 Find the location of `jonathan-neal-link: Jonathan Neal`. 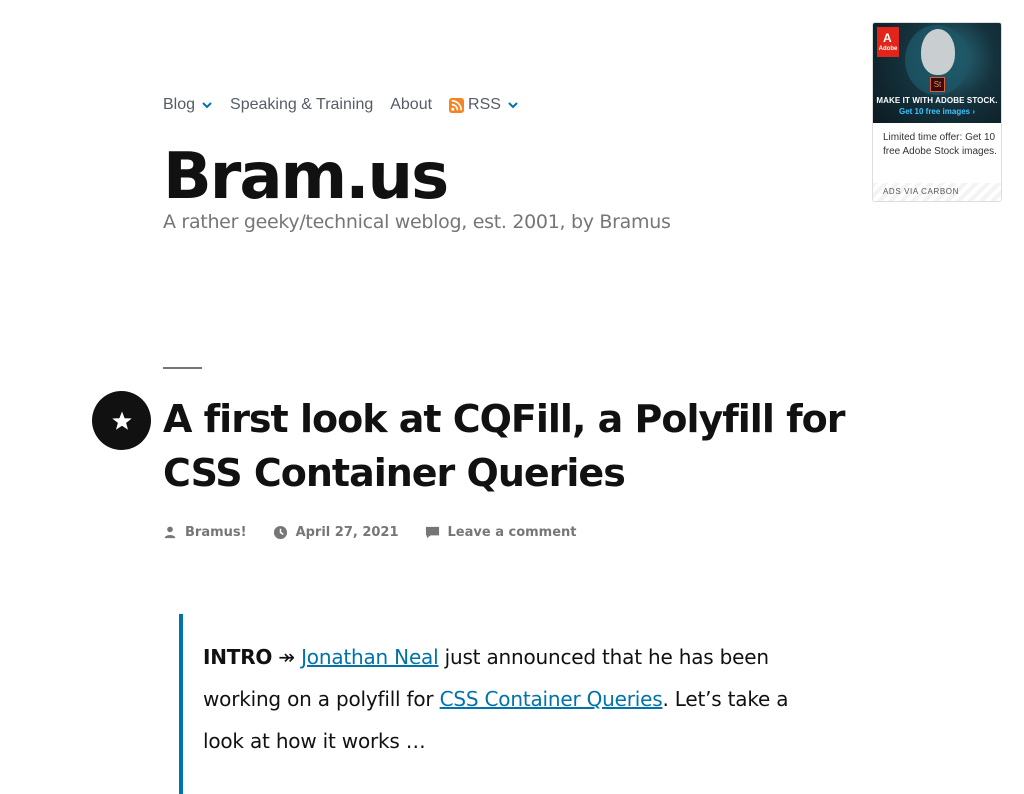

jonathan-neal-link: Jonathan Neal is located at coordinates (370, 657).